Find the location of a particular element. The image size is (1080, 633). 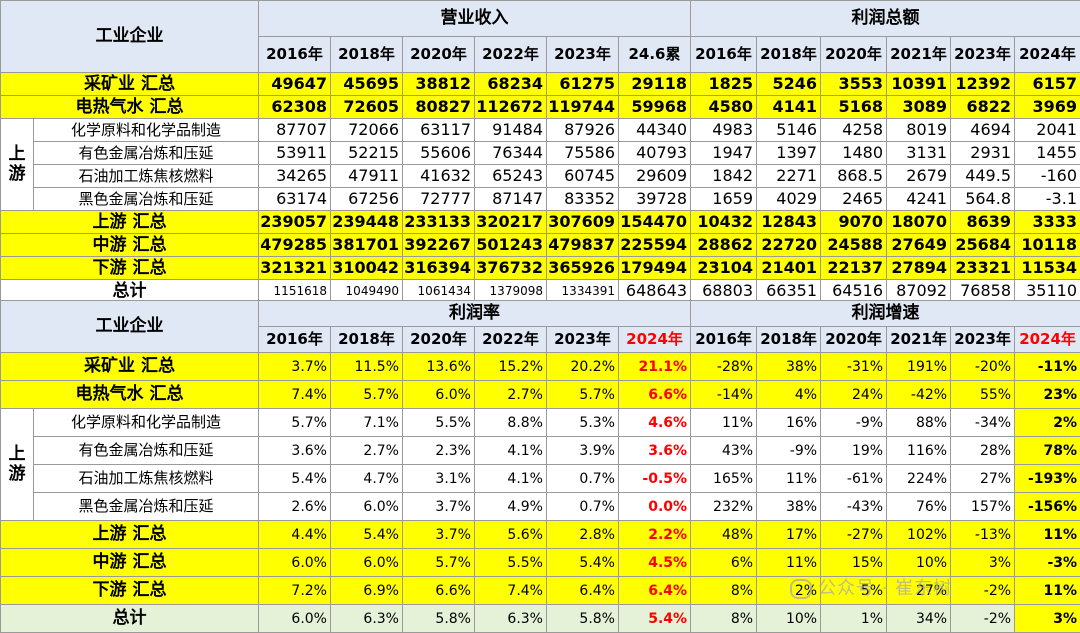

table-cell: 5246 is located at coordinates (789, 84).